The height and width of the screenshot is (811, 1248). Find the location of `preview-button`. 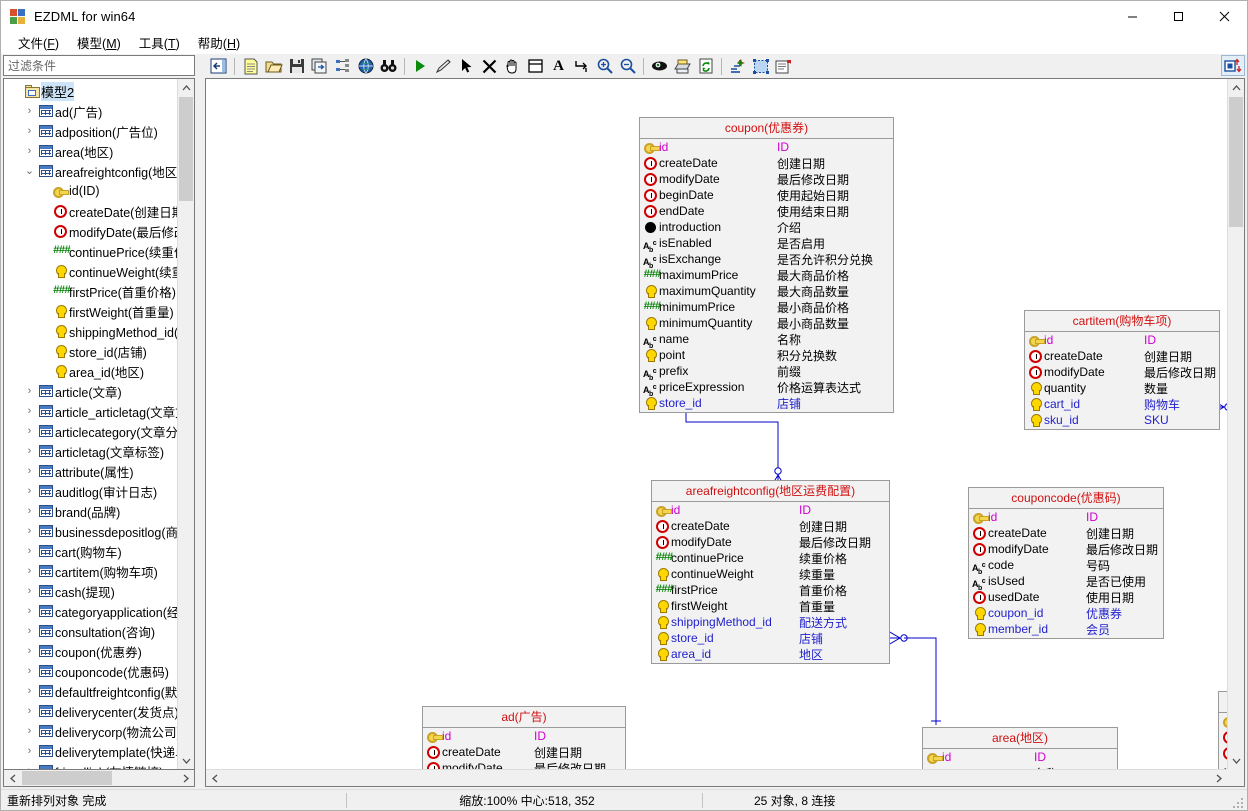

preview-button is located at coordinates (659, 66).